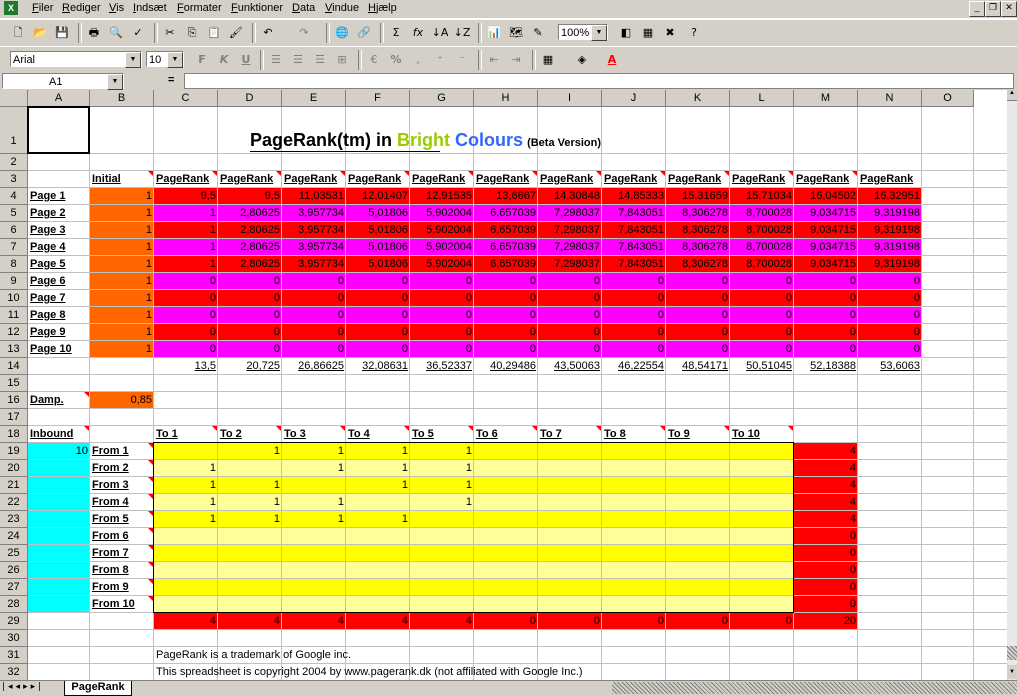  What do you see at coordinates (14, 451) in the screenshot?
I see `row-header-19: 19` at bounding box center [14, 451].